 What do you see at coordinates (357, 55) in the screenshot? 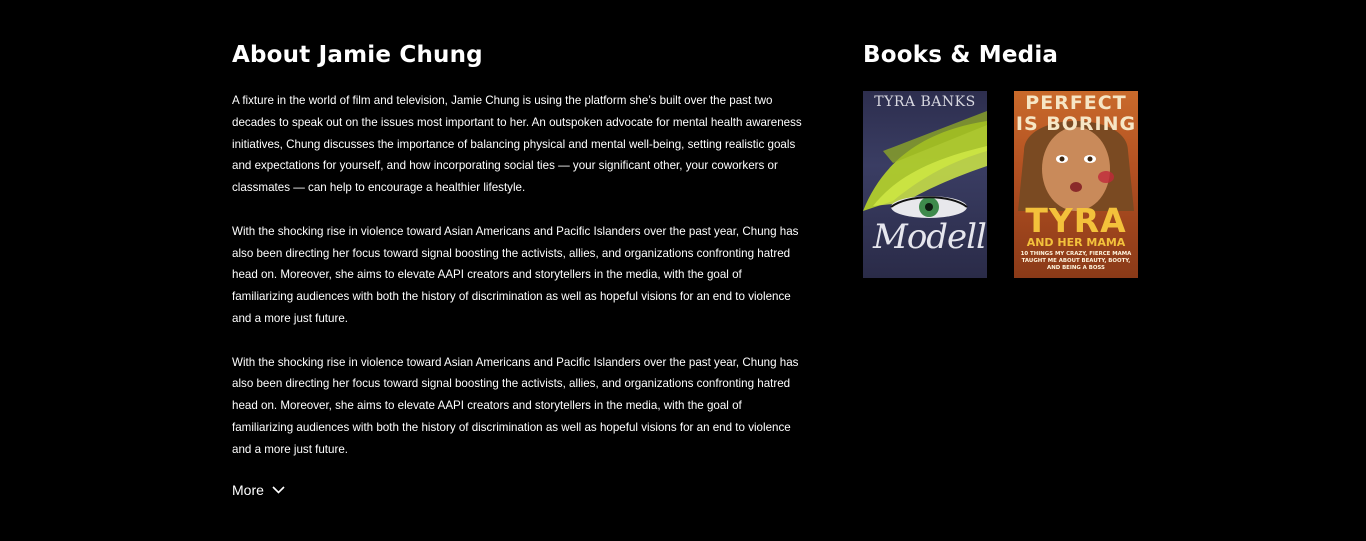
I see `about-heading: About Jamie Chung` at bounding box center [357, 55].